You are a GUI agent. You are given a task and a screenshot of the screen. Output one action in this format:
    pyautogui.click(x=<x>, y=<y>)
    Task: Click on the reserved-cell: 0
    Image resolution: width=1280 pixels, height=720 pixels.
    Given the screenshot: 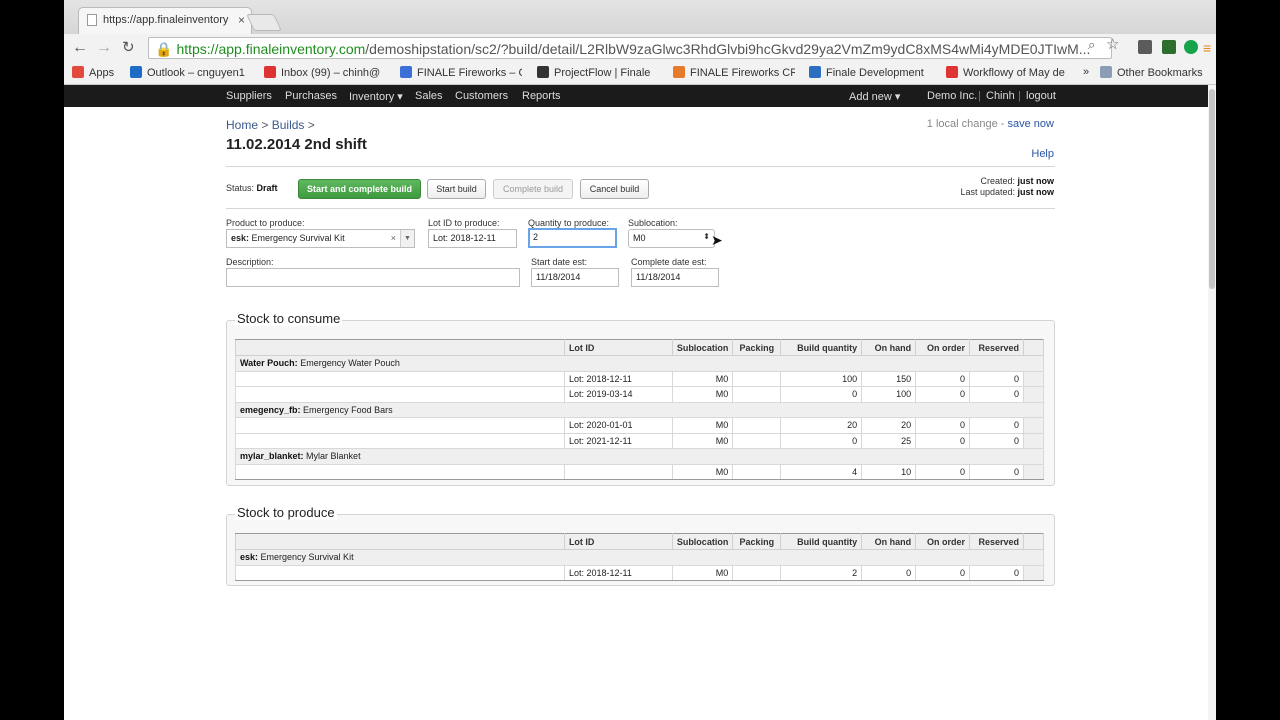 What is the action you would take?
    pyautogui.click(x=996, y=425)
    